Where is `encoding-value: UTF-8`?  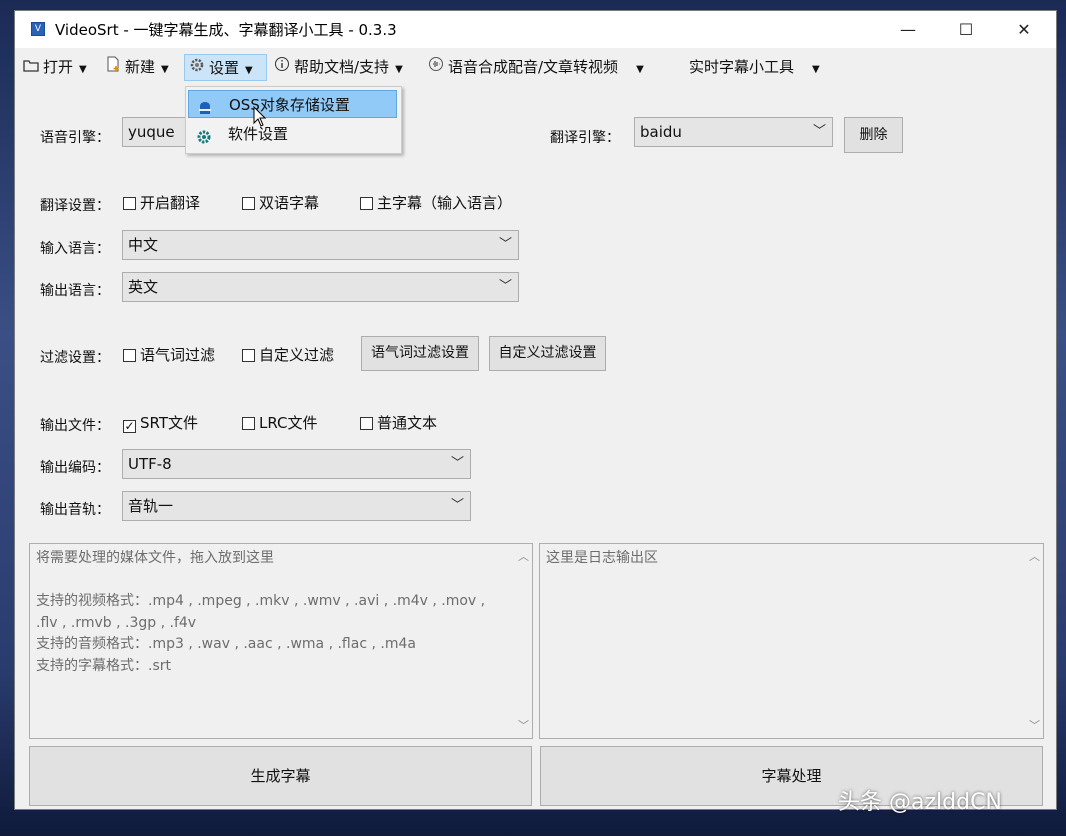 encoding-value: UTF-8 is located at coordinates (150, 464).